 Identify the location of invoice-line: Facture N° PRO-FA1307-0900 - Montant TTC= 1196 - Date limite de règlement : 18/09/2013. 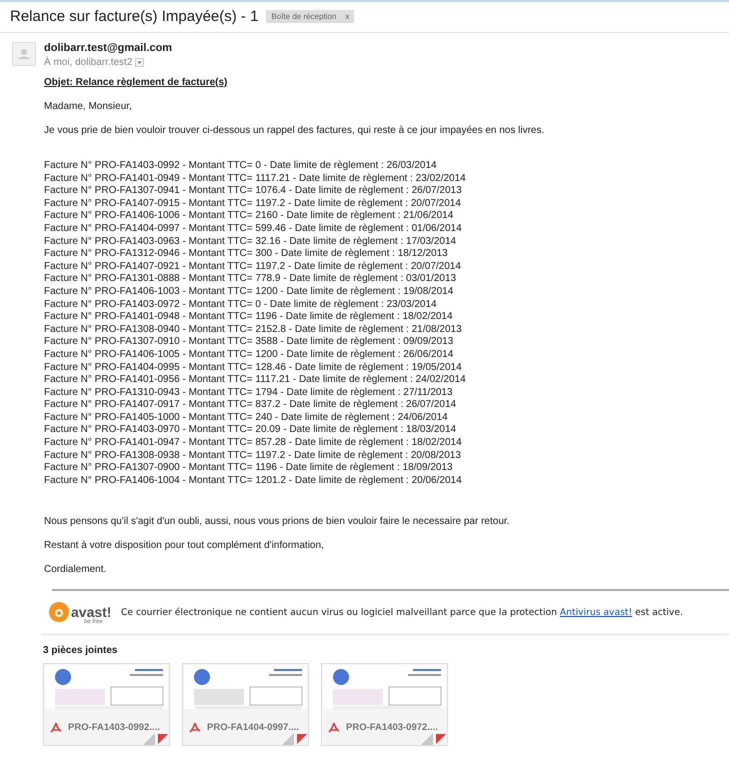
(249, 468).